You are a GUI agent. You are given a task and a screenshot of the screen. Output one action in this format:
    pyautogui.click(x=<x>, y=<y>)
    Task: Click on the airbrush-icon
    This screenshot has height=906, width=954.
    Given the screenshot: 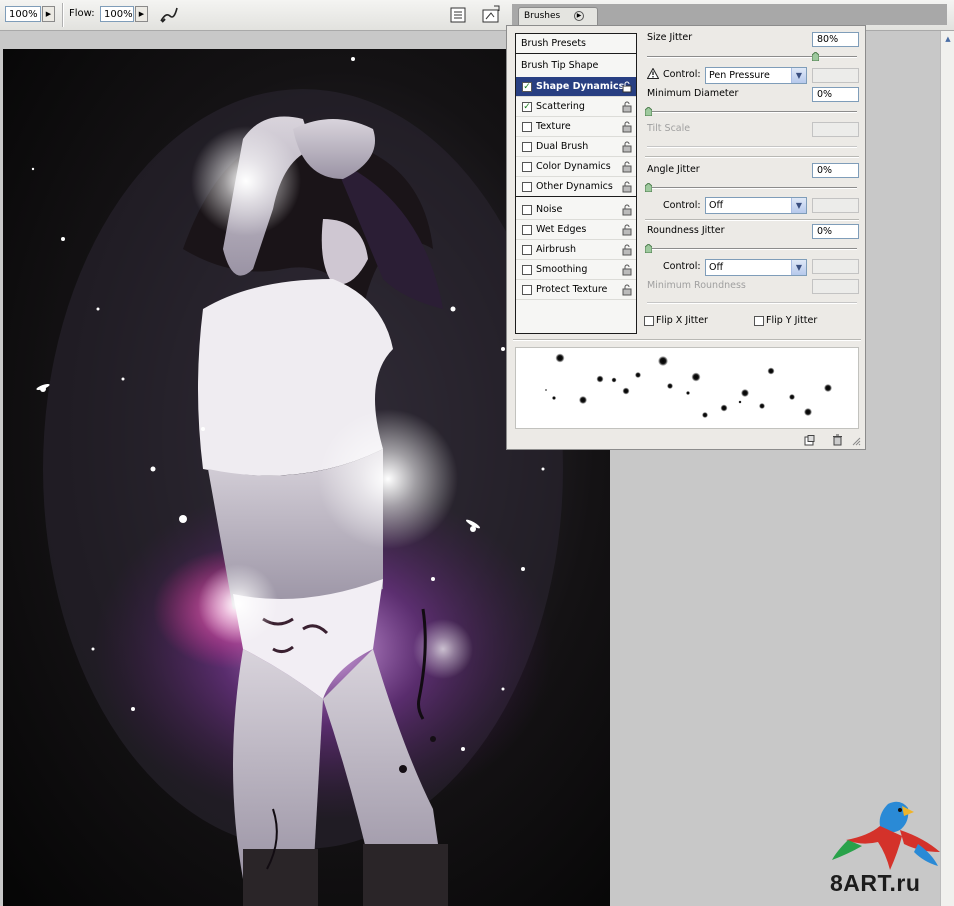 What is the action you would take?
    pyautogui.click(x=169, y=14)
    